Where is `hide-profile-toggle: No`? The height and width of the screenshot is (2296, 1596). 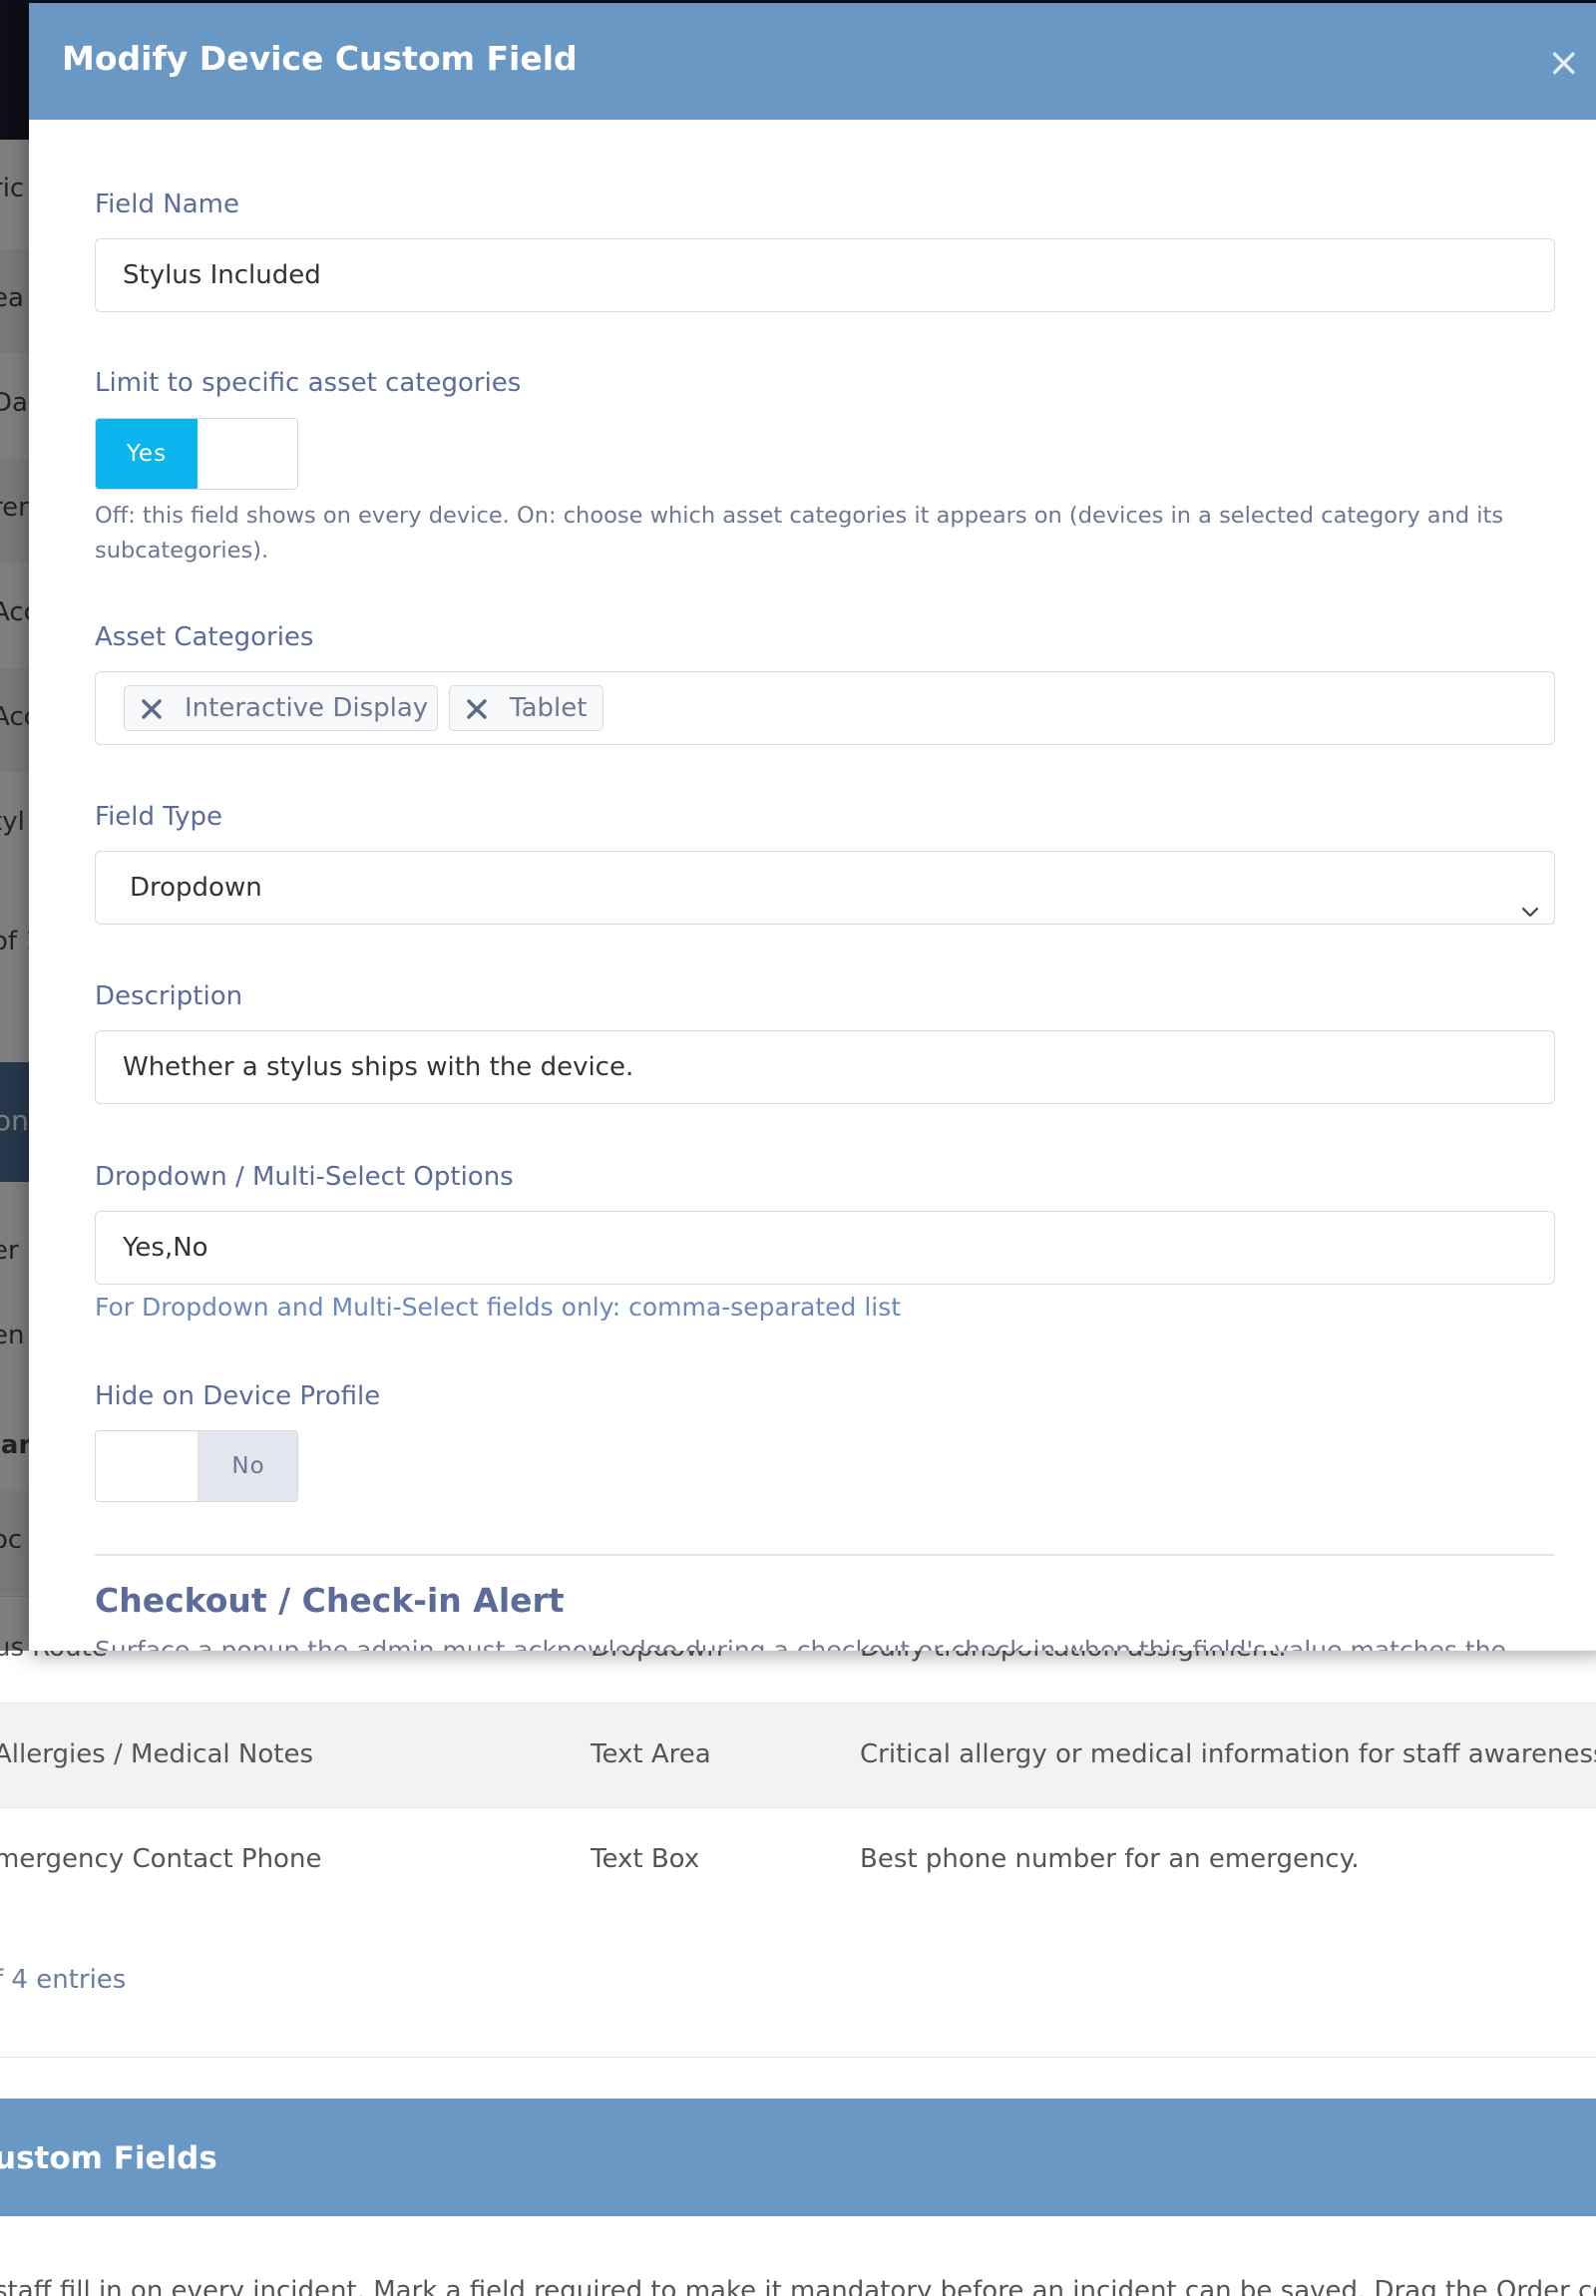
hide-profile-toggle: No is located at coordinates (196, 1466).